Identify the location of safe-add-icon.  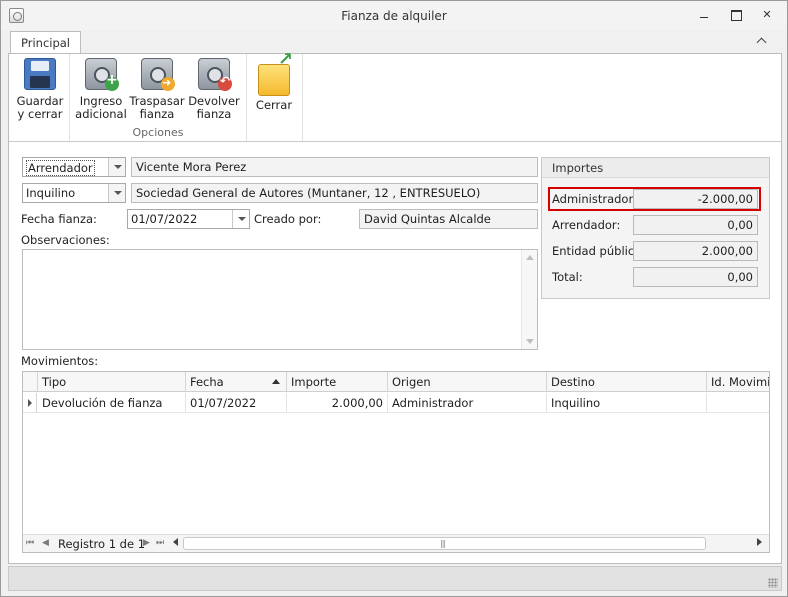
(102, 74).